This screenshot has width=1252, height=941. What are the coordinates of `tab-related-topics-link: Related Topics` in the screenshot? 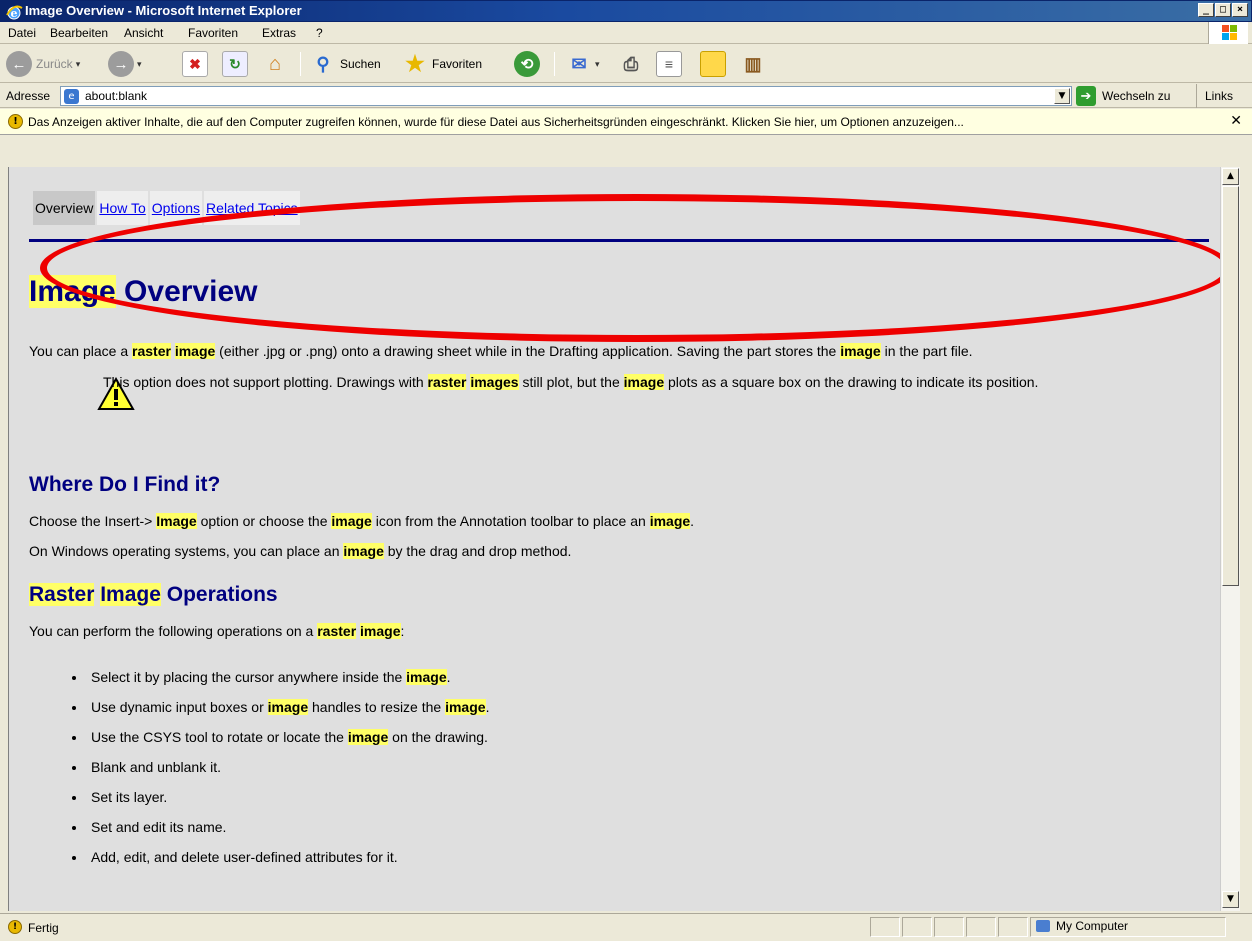 It's located at (252, 208).